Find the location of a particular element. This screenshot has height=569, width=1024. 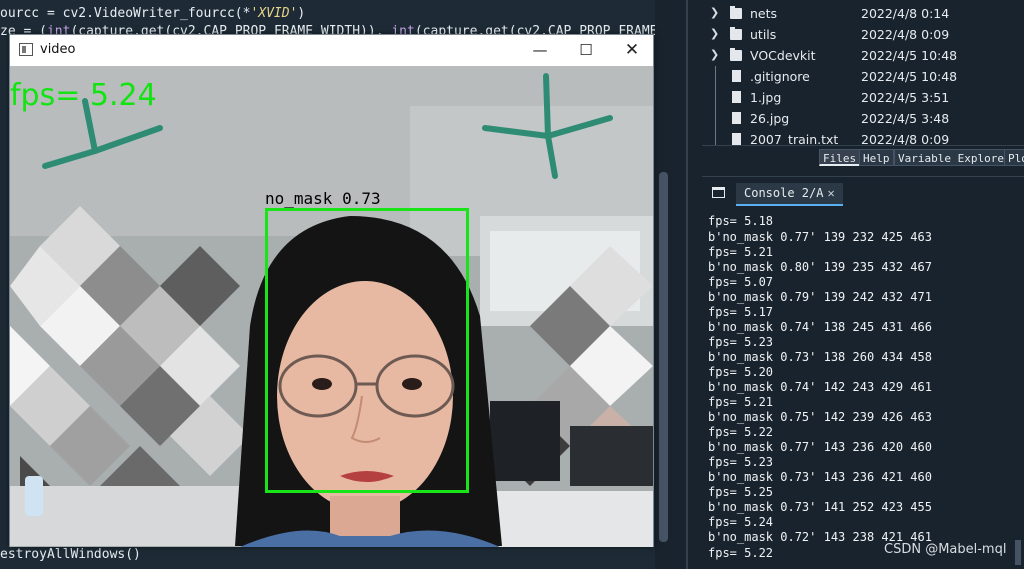

console-line: b'no_mask 0.74' 142 243 429 461 is located at coordinates (820, 387).